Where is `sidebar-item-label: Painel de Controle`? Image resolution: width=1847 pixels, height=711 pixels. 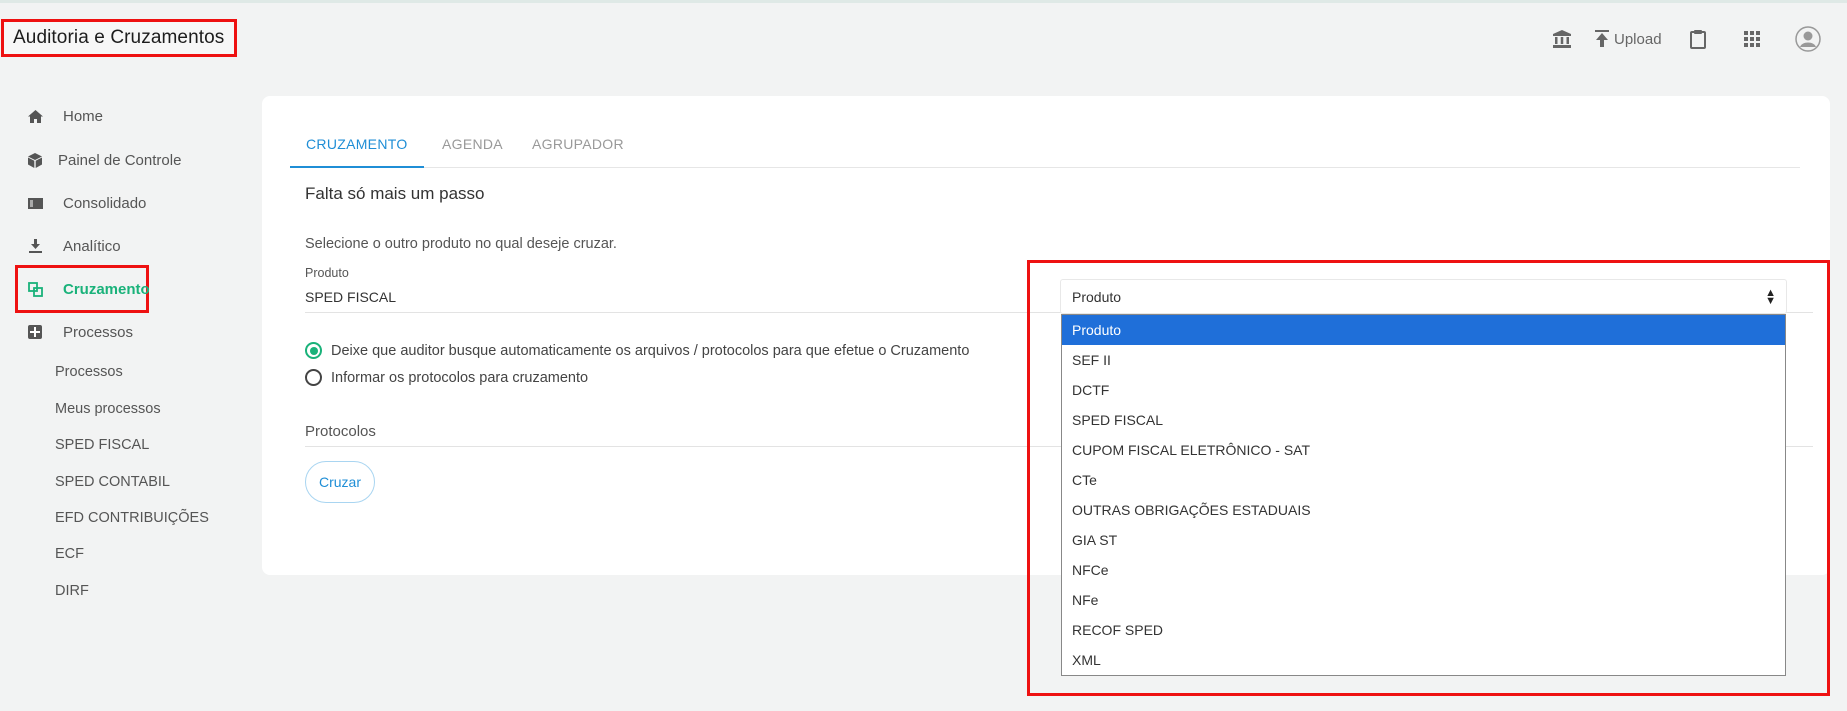
sidebar-item-label: Painel de Controle is located at coordinates (120, 160).